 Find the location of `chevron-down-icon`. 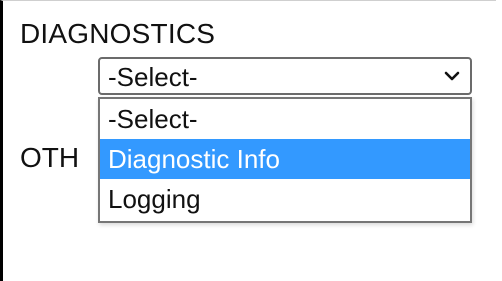

chevron-down-icon is located at coordinates (452, 76).